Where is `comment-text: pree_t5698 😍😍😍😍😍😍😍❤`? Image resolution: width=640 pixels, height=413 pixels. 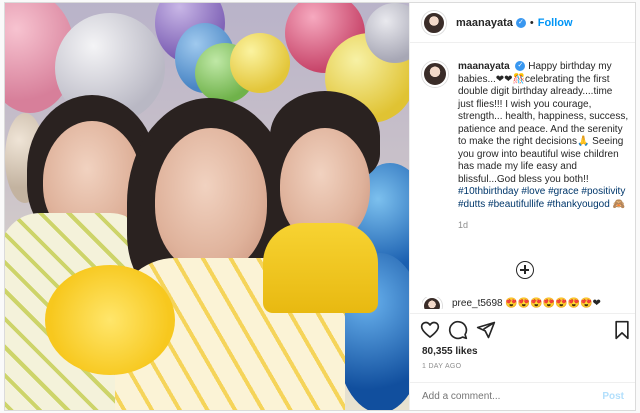 comment-text: pree_t5698 😍😍😍😍😍😍😍❤ is located at coordinates (526, 303).